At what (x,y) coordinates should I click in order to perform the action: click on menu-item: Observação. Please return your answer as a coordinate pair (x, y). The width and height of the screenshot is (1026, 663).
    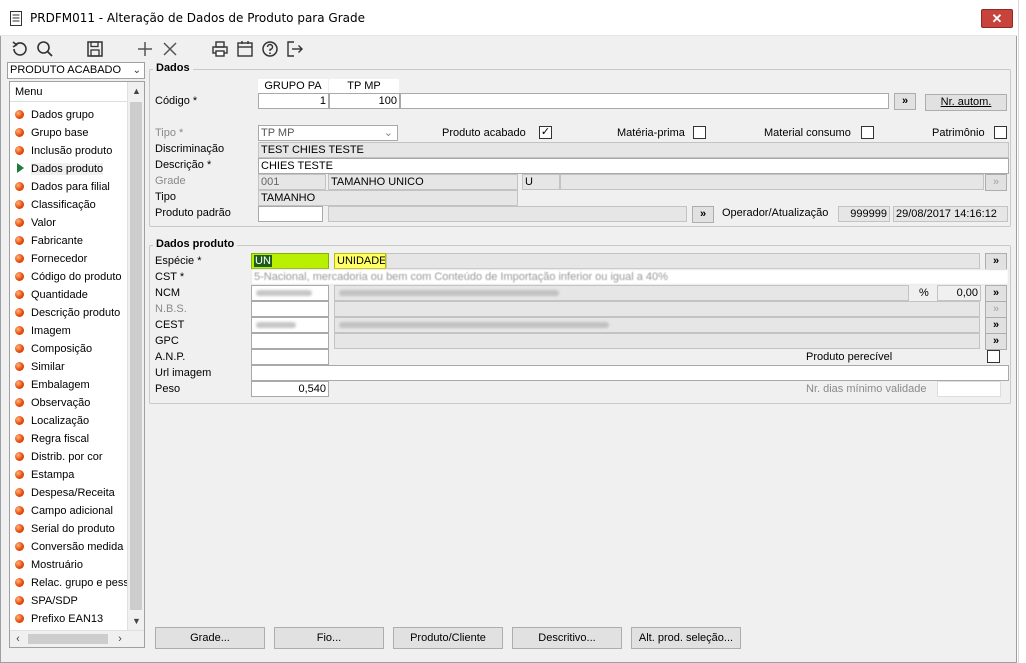
    Looking at the image, I should click on (52, 403).